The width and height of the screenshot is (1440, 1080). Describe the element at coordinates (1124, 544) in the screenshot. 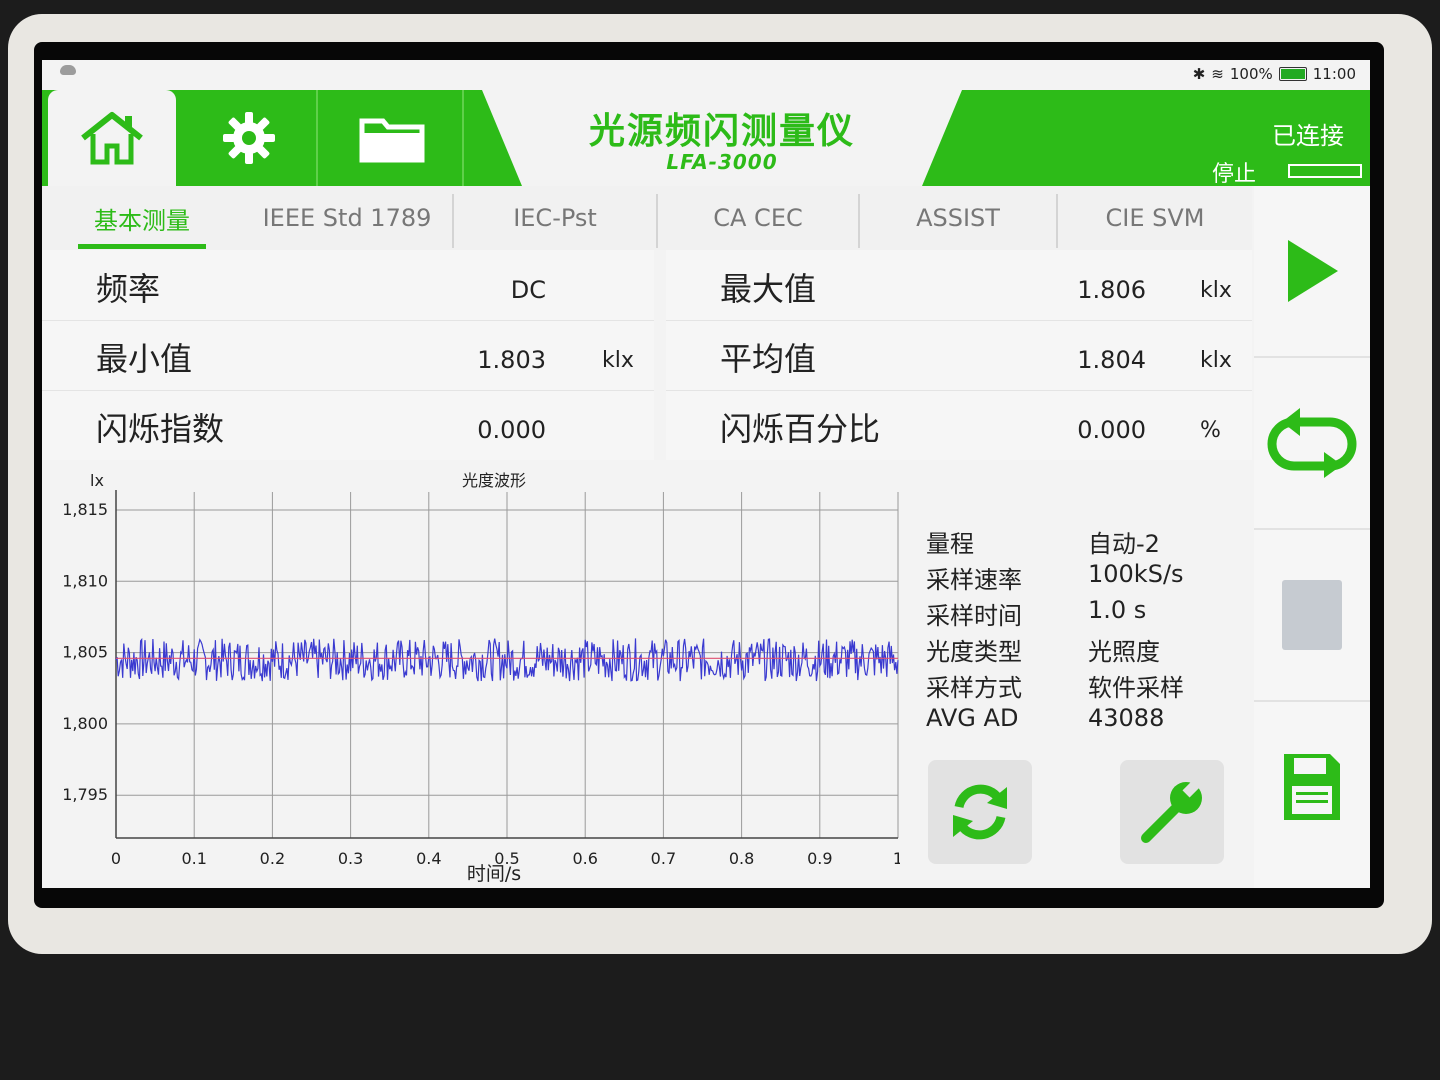

I see `info-value: 自动-2` at that location.